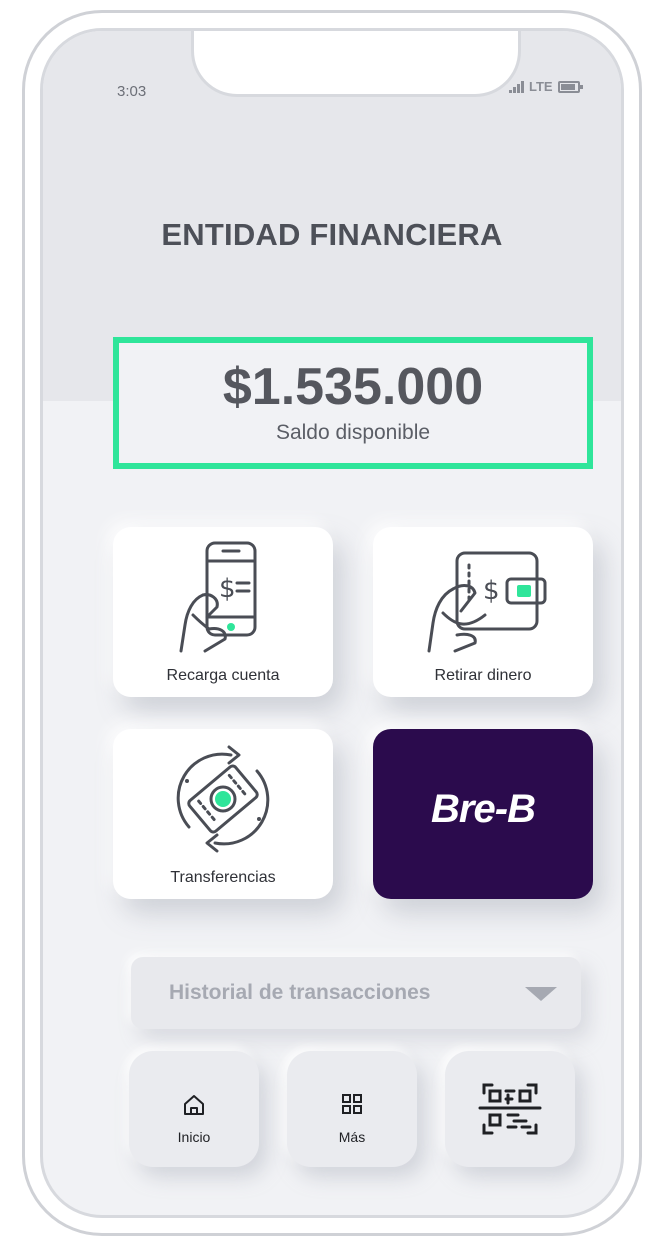  What do you see at coordinates (541, 994) in the screenshot?
I see `caret-down-icon` at bounding box center [541, 994].